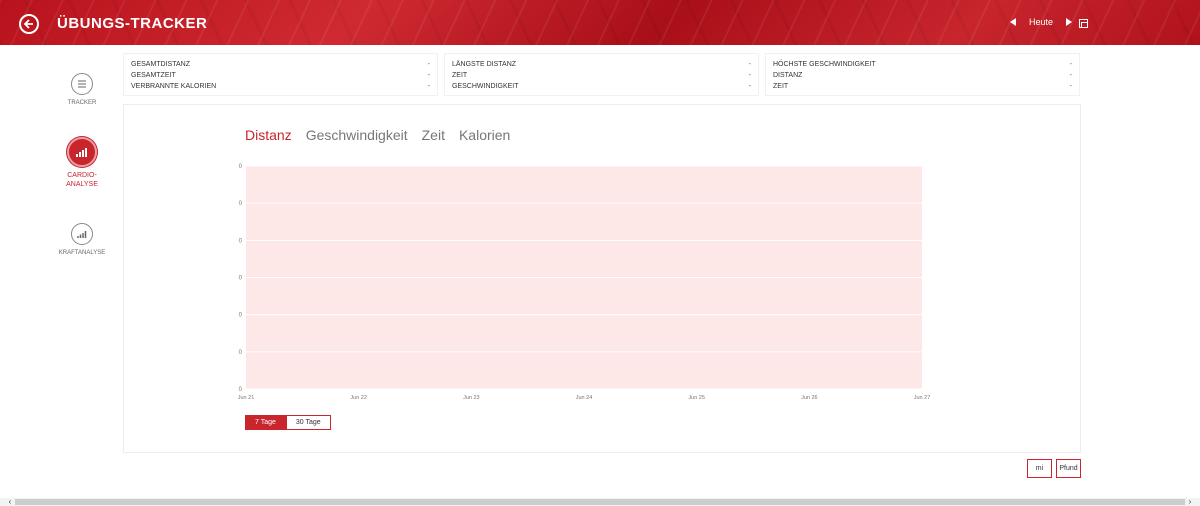 The height and width of the screenshot is (506, 1200). I want to click on stats-card-longest-distance: LÄNGSTE DISTANZ - ZEIT - GESCHWINDIGKEIT -, so click(601, 74).